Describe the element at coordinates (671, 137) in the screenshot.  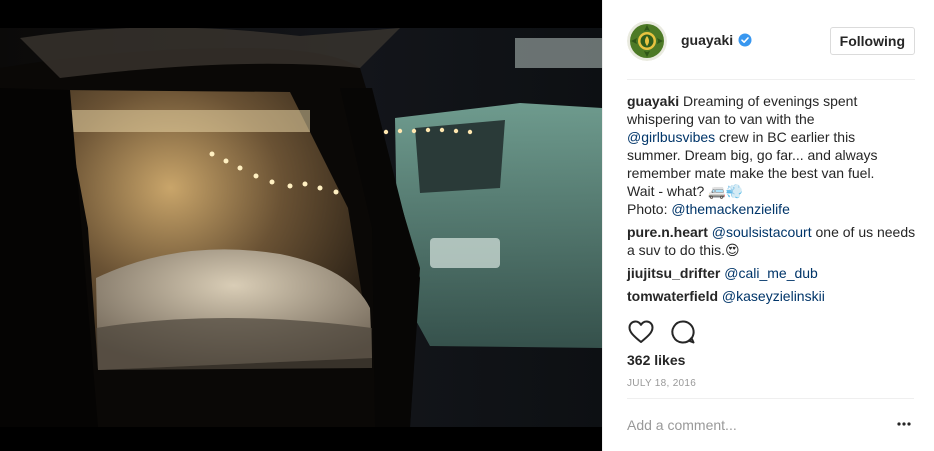
I see `mention-link: @girlbusvibes` at that location.